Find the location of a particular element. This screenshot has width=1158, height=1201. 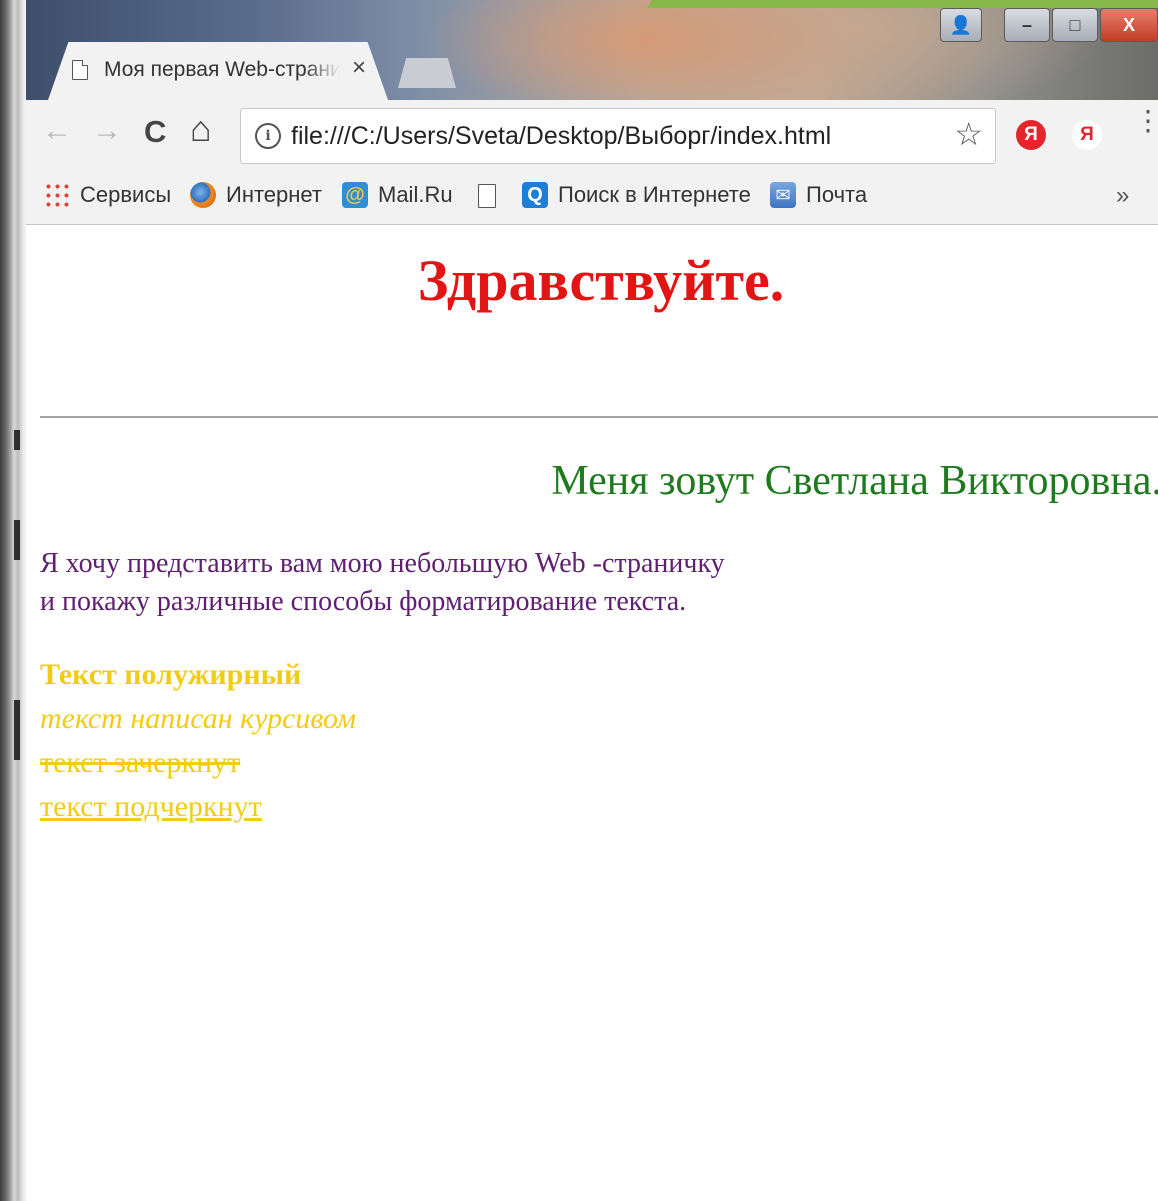

italic-text: текст написан курсивом is located at coordinates (198, 718).